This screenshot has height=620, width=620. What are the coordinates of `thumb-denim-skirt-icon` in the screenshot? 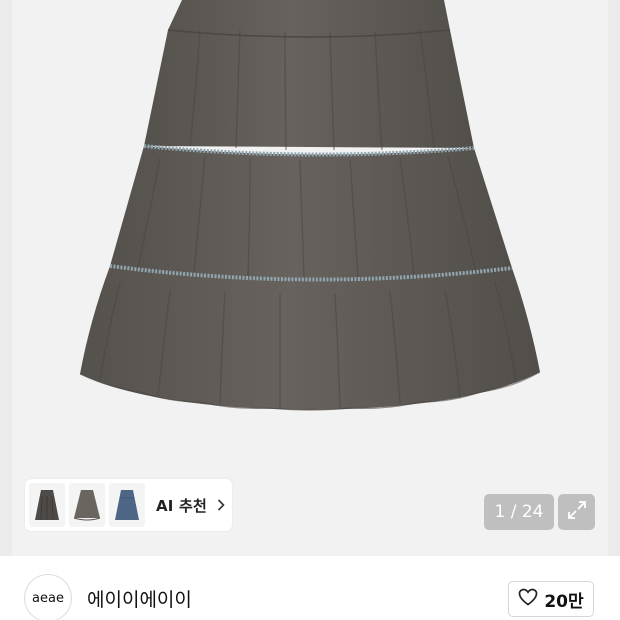 It's located at (127, 505).